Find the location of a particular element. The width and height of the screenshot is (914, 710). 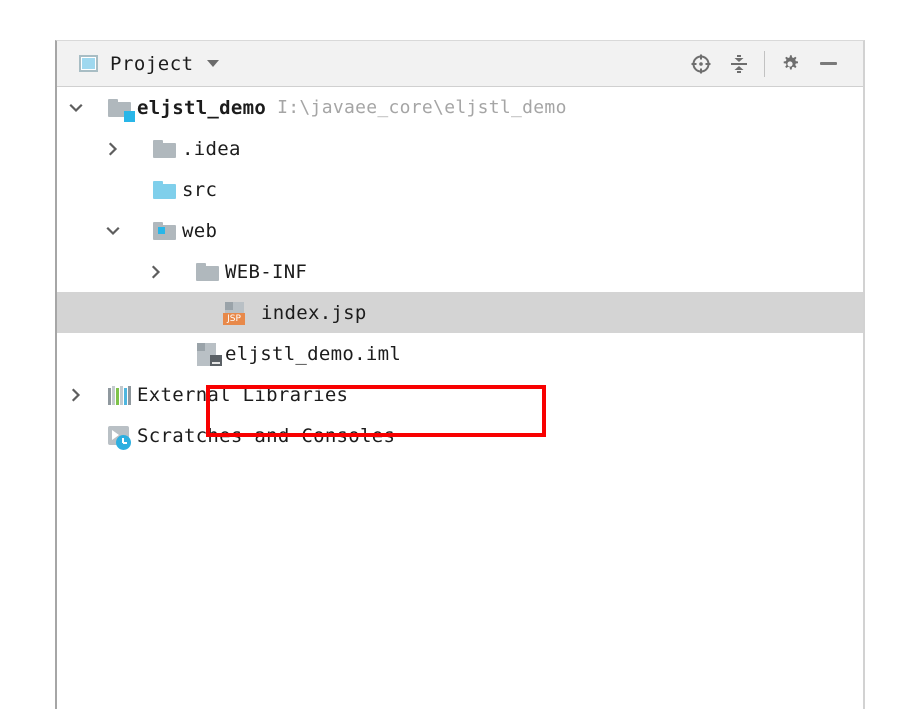

collapse-all-icon is located at coordinates (739, 63).